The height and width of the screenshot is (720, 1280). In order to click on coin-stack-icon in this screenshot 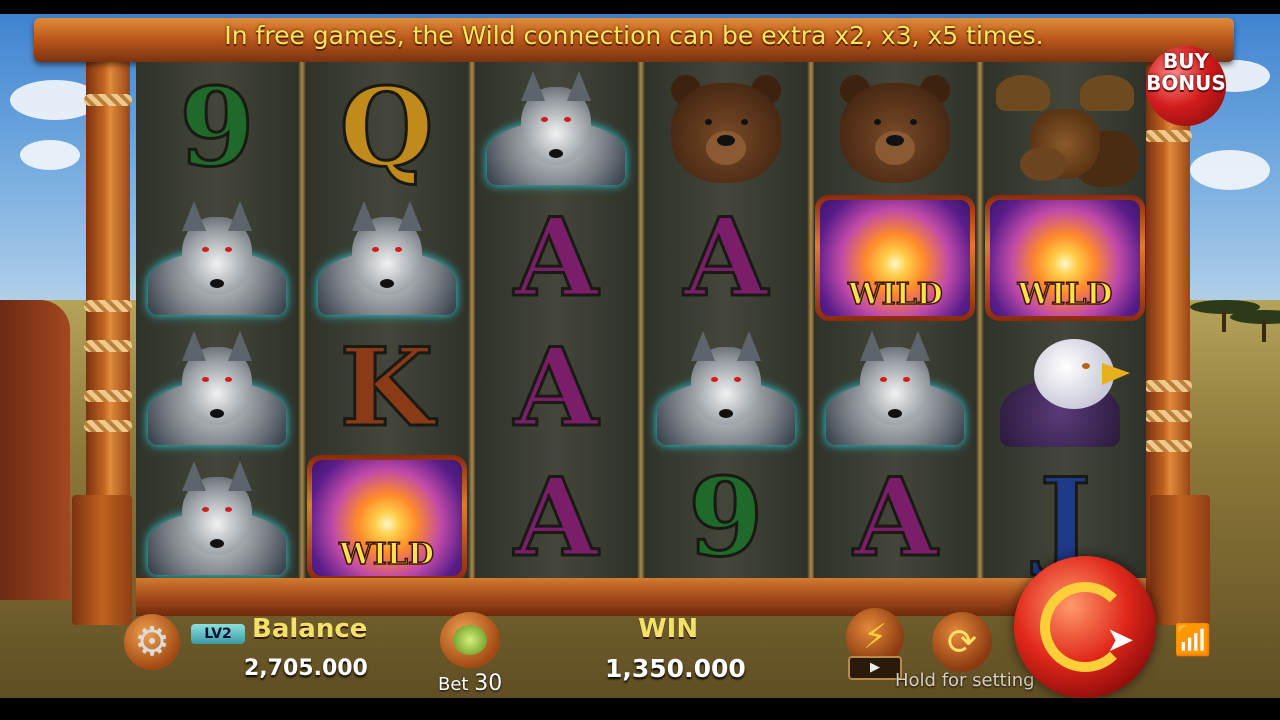, I will do `click(470, 640)`.